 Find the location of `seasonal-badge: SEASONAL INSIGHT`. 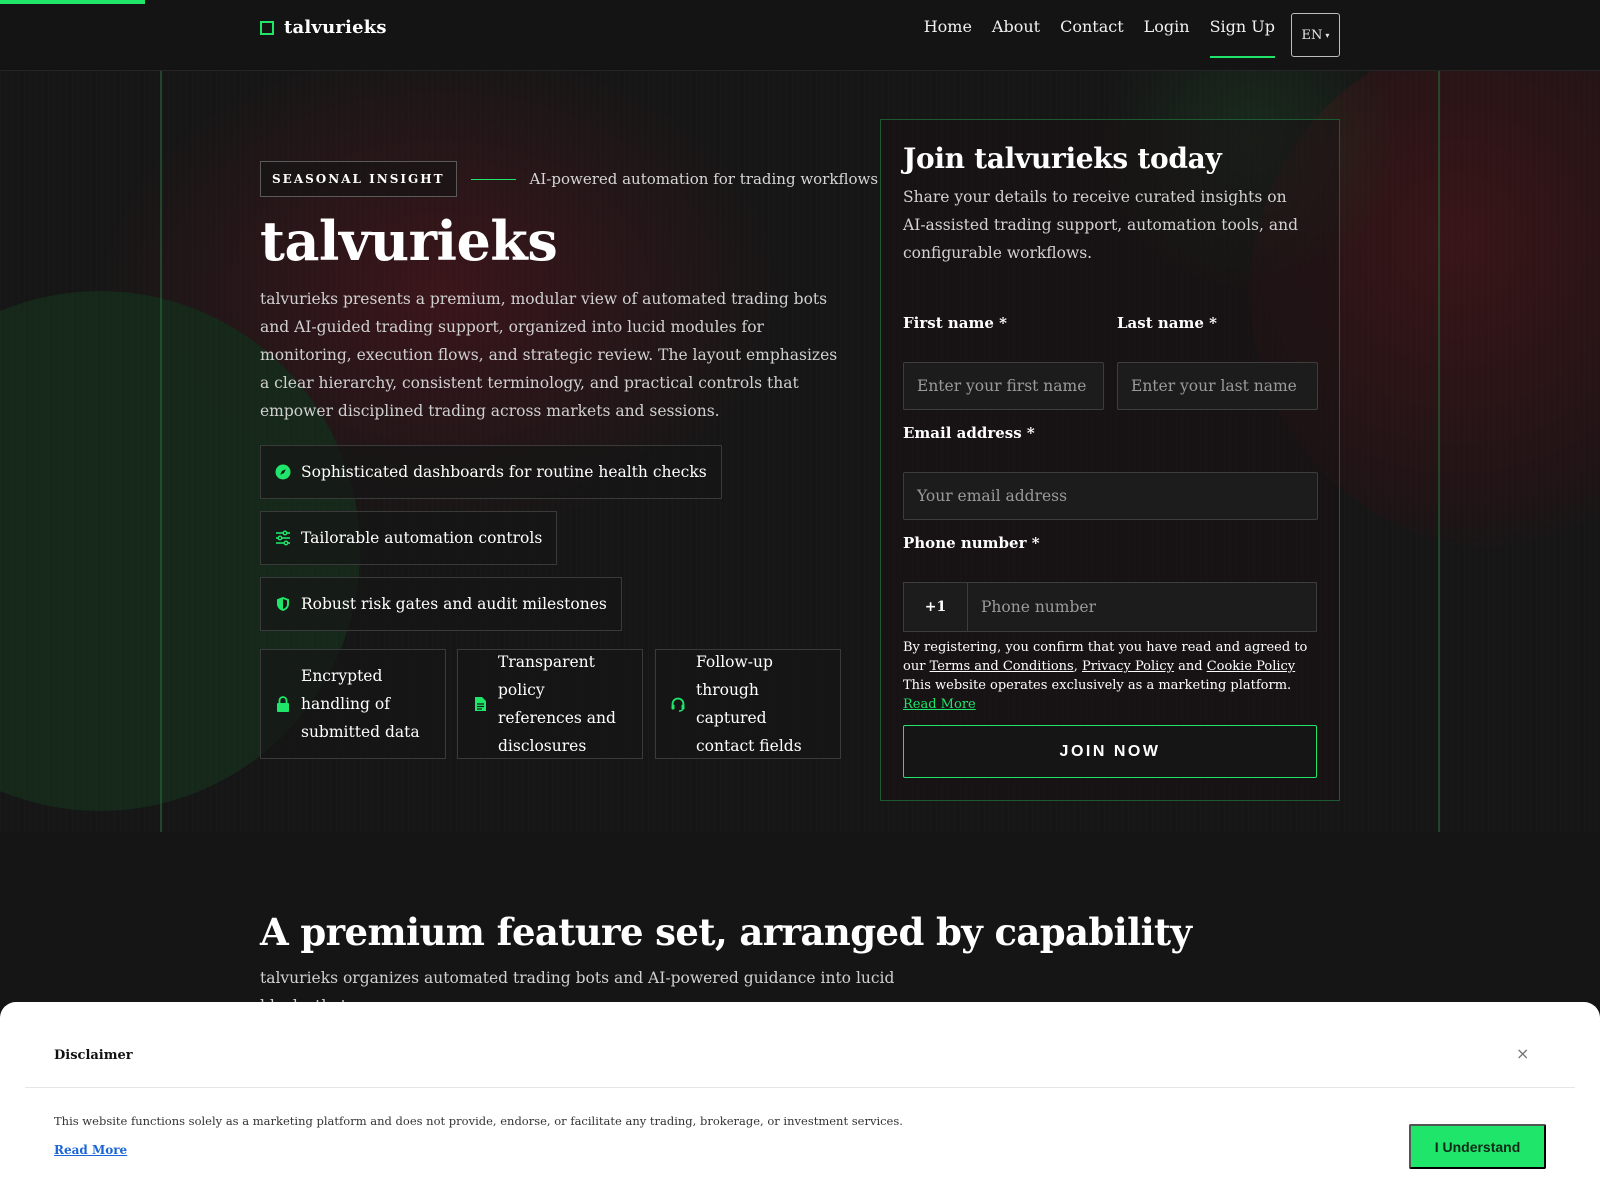

seasonal-badge: SEASONAL INSIGHT is located at coordinates (358, 179).